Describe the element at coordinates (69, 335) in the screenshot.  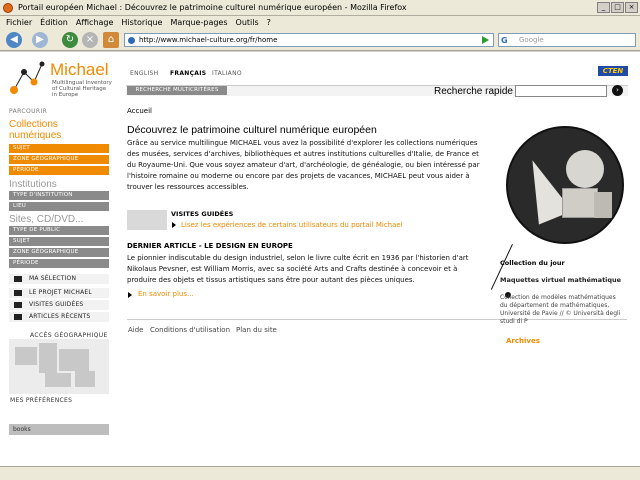
I see `geo-access-heading: ACCÈS GÉOGRAPHIQUE` at that location.